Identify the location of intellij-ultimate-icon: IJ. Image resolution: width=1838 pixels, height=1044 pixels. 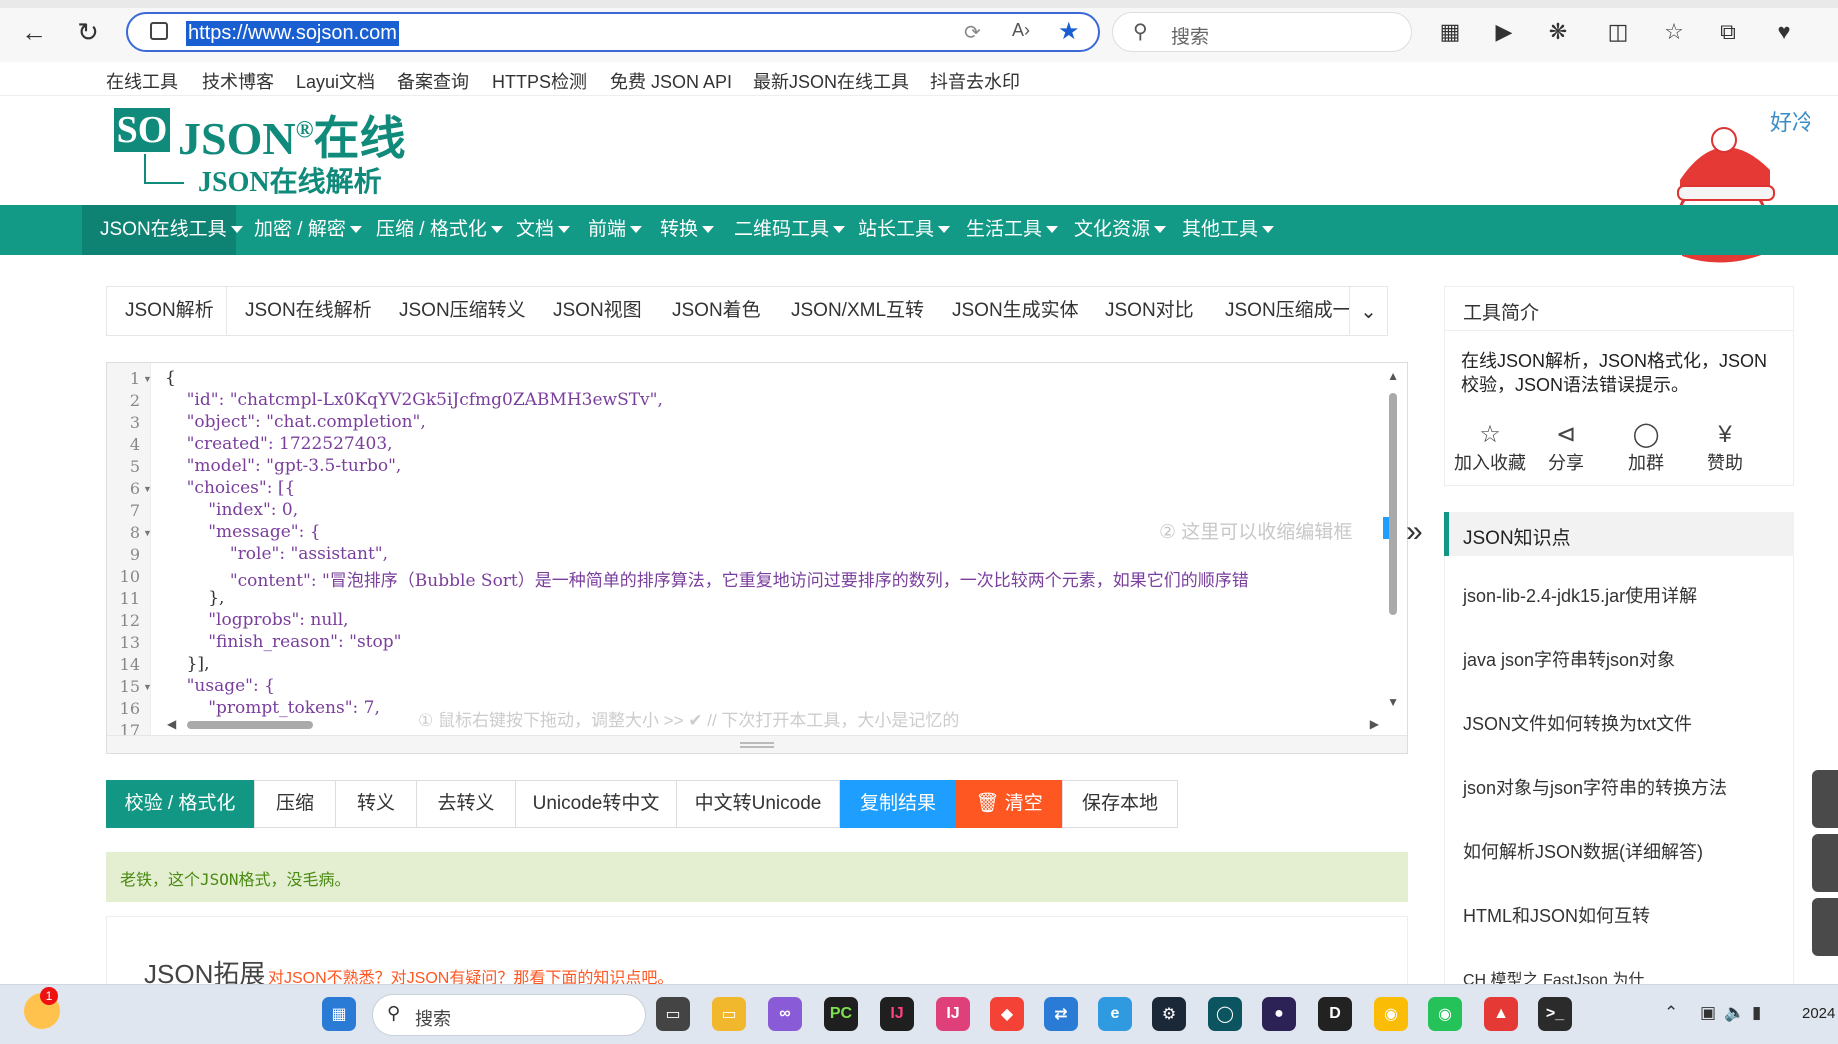
(953, 1014).